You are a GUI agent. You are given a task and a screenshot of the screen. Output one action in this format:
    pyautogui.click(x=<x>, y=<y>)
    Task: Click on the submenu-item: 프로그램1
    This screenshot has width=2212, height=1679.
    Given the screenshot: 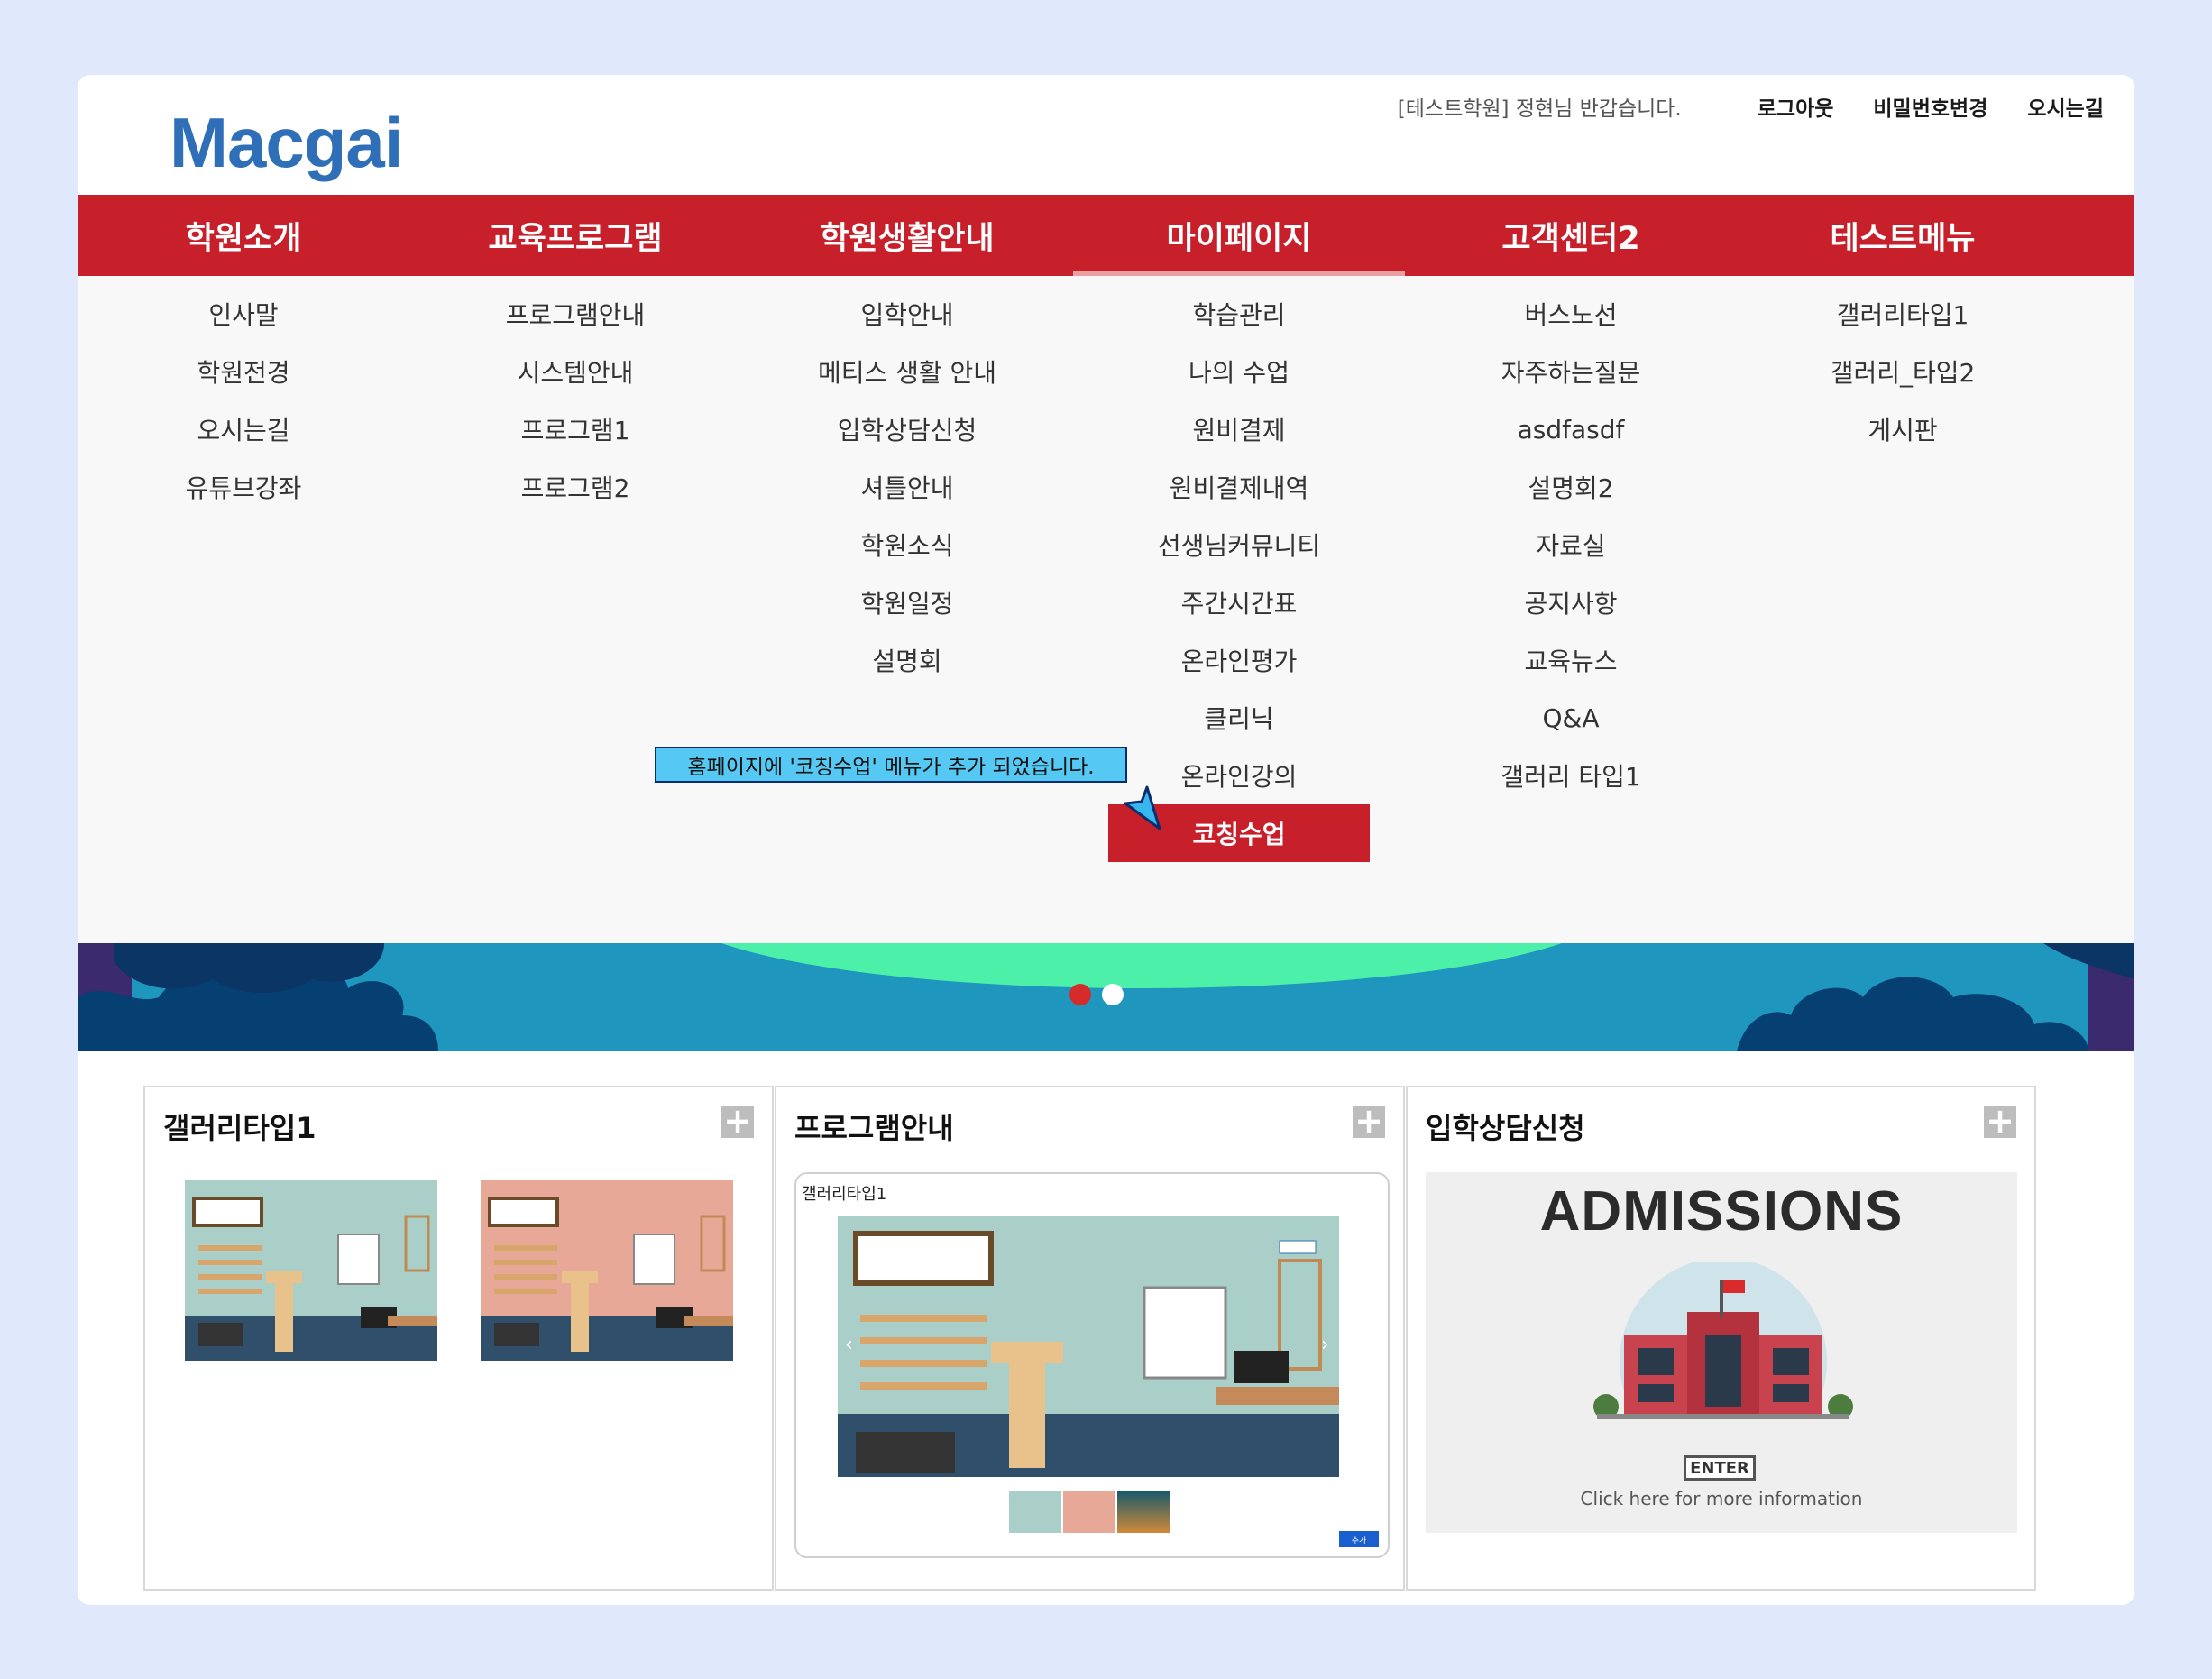 What is the action you would take?
    pyautogui.click(x=575, y=429)
    